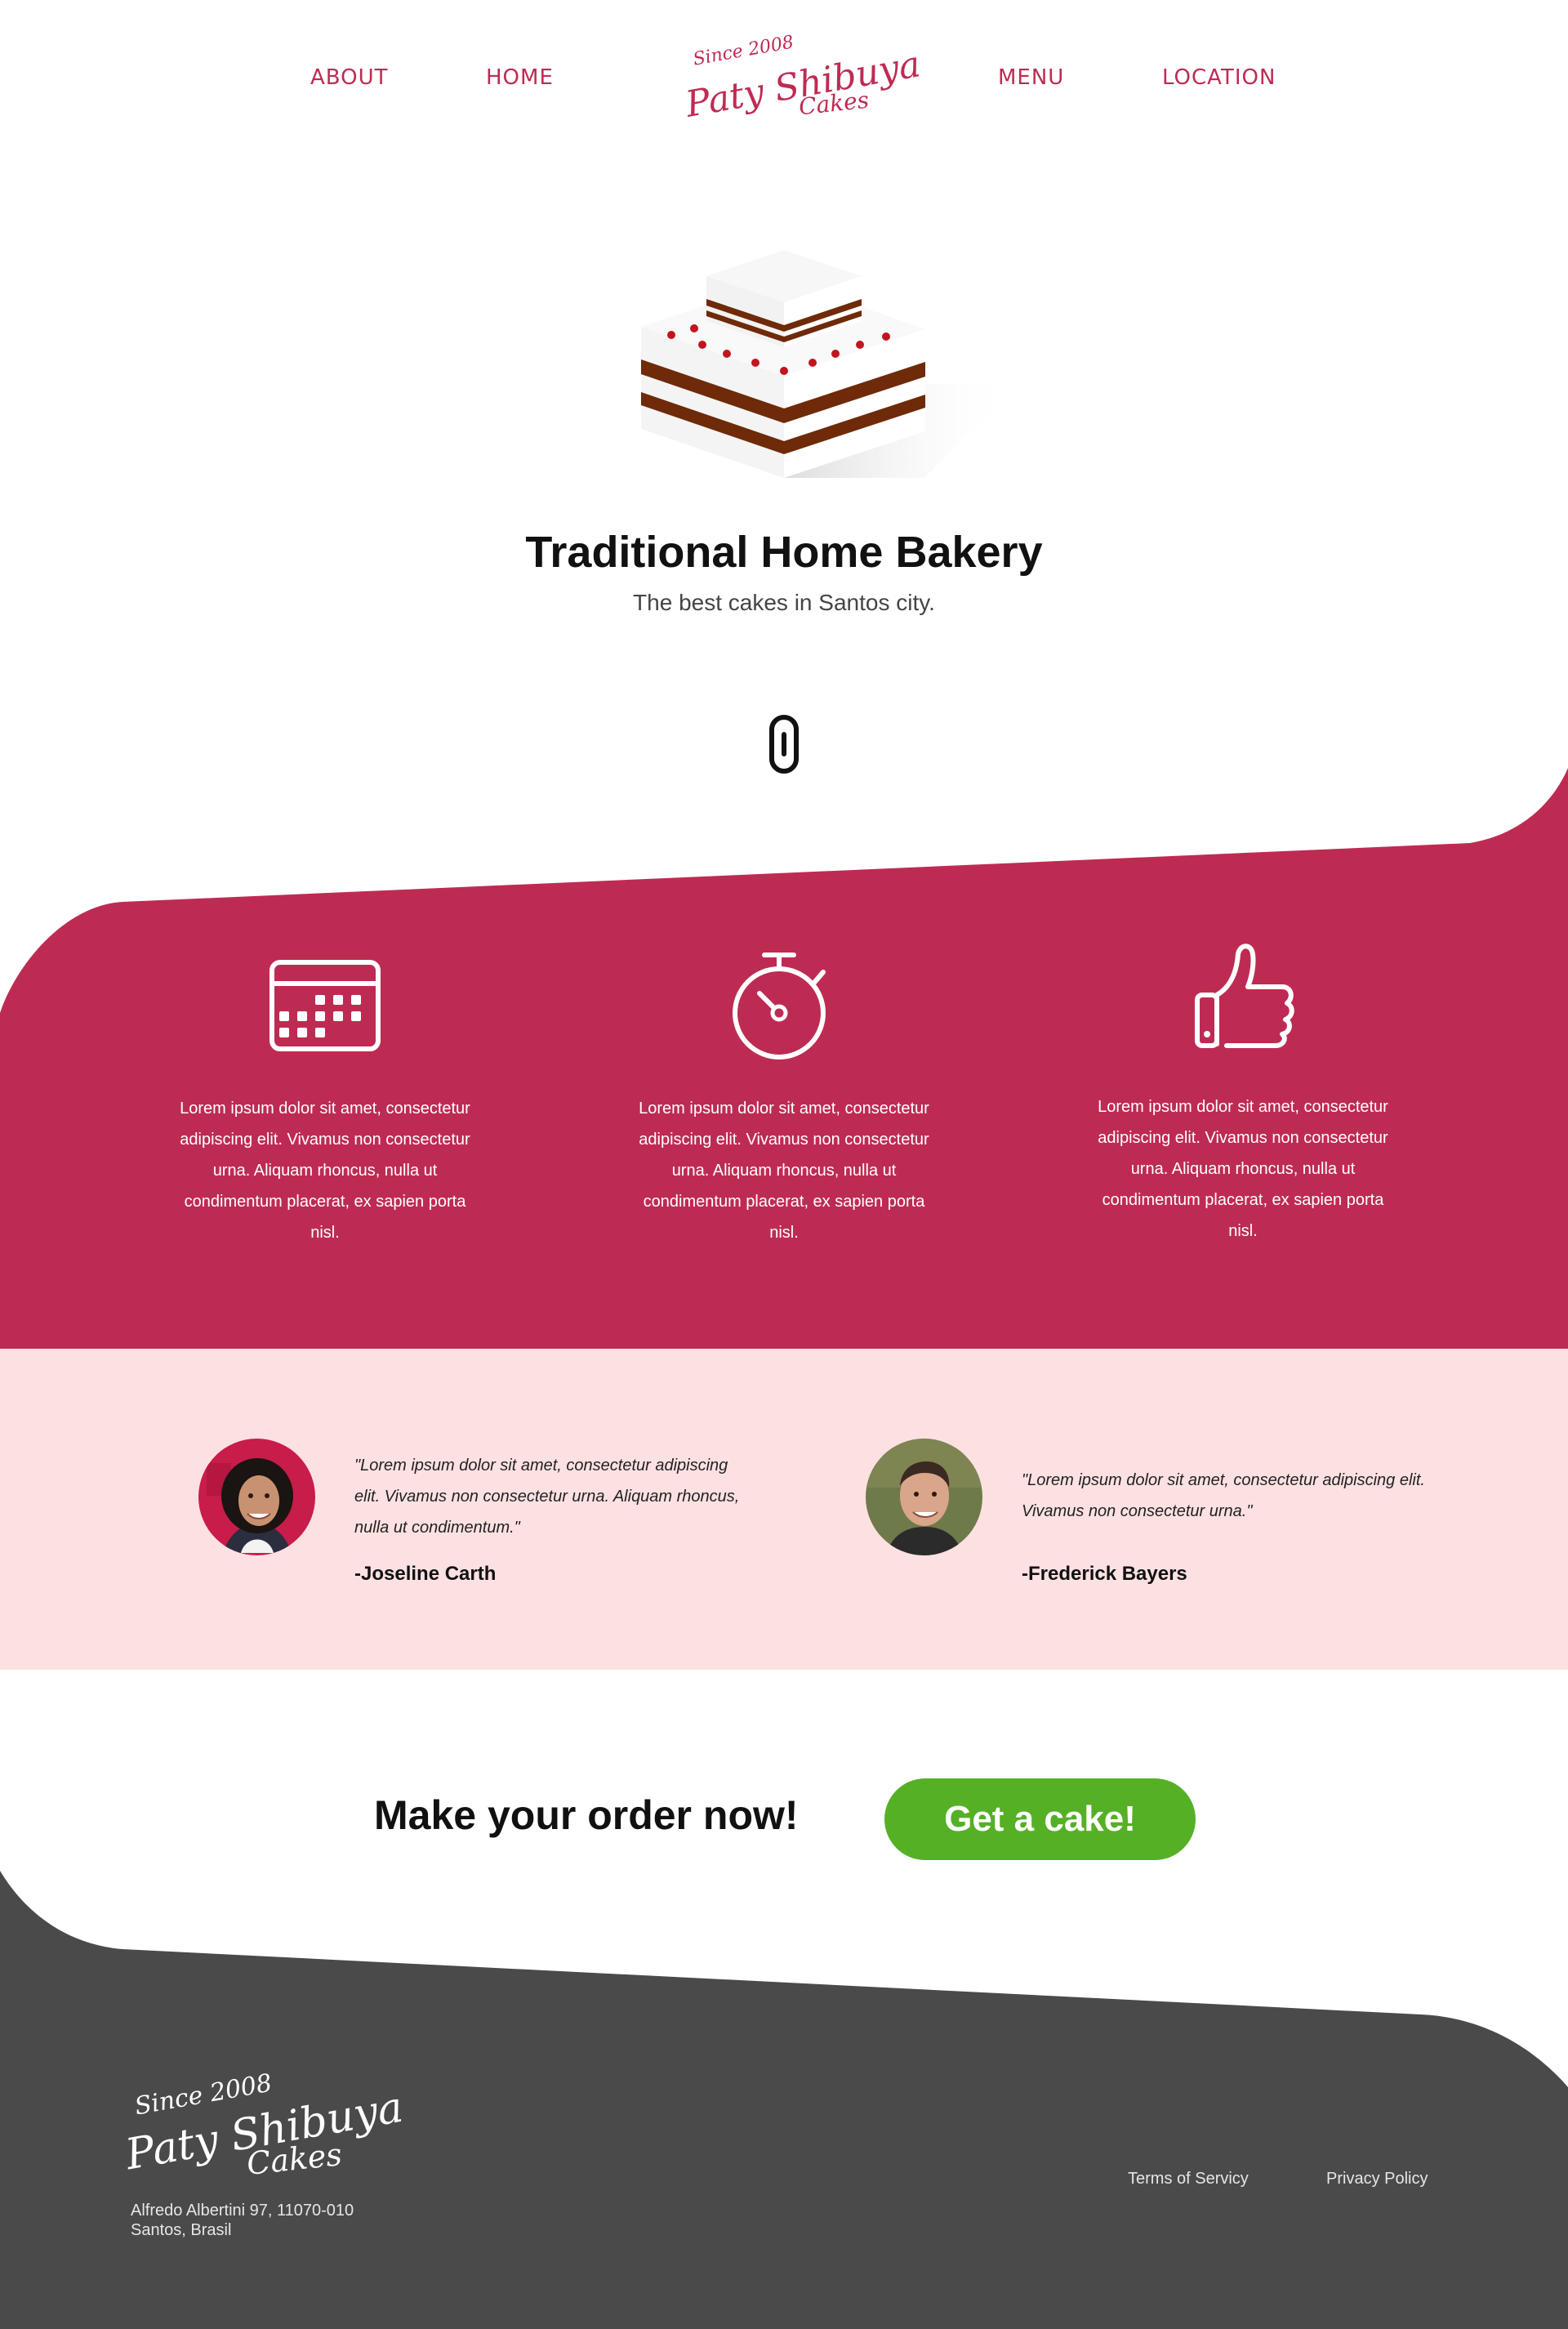 The width and height of the screenshot is (1568, 2329). What do you see at coordinates (801, 78) in the screenshot?
I see `brand-logo: Since 2008 Paty Shibuya Cakes` at bounding box center [801, 78].